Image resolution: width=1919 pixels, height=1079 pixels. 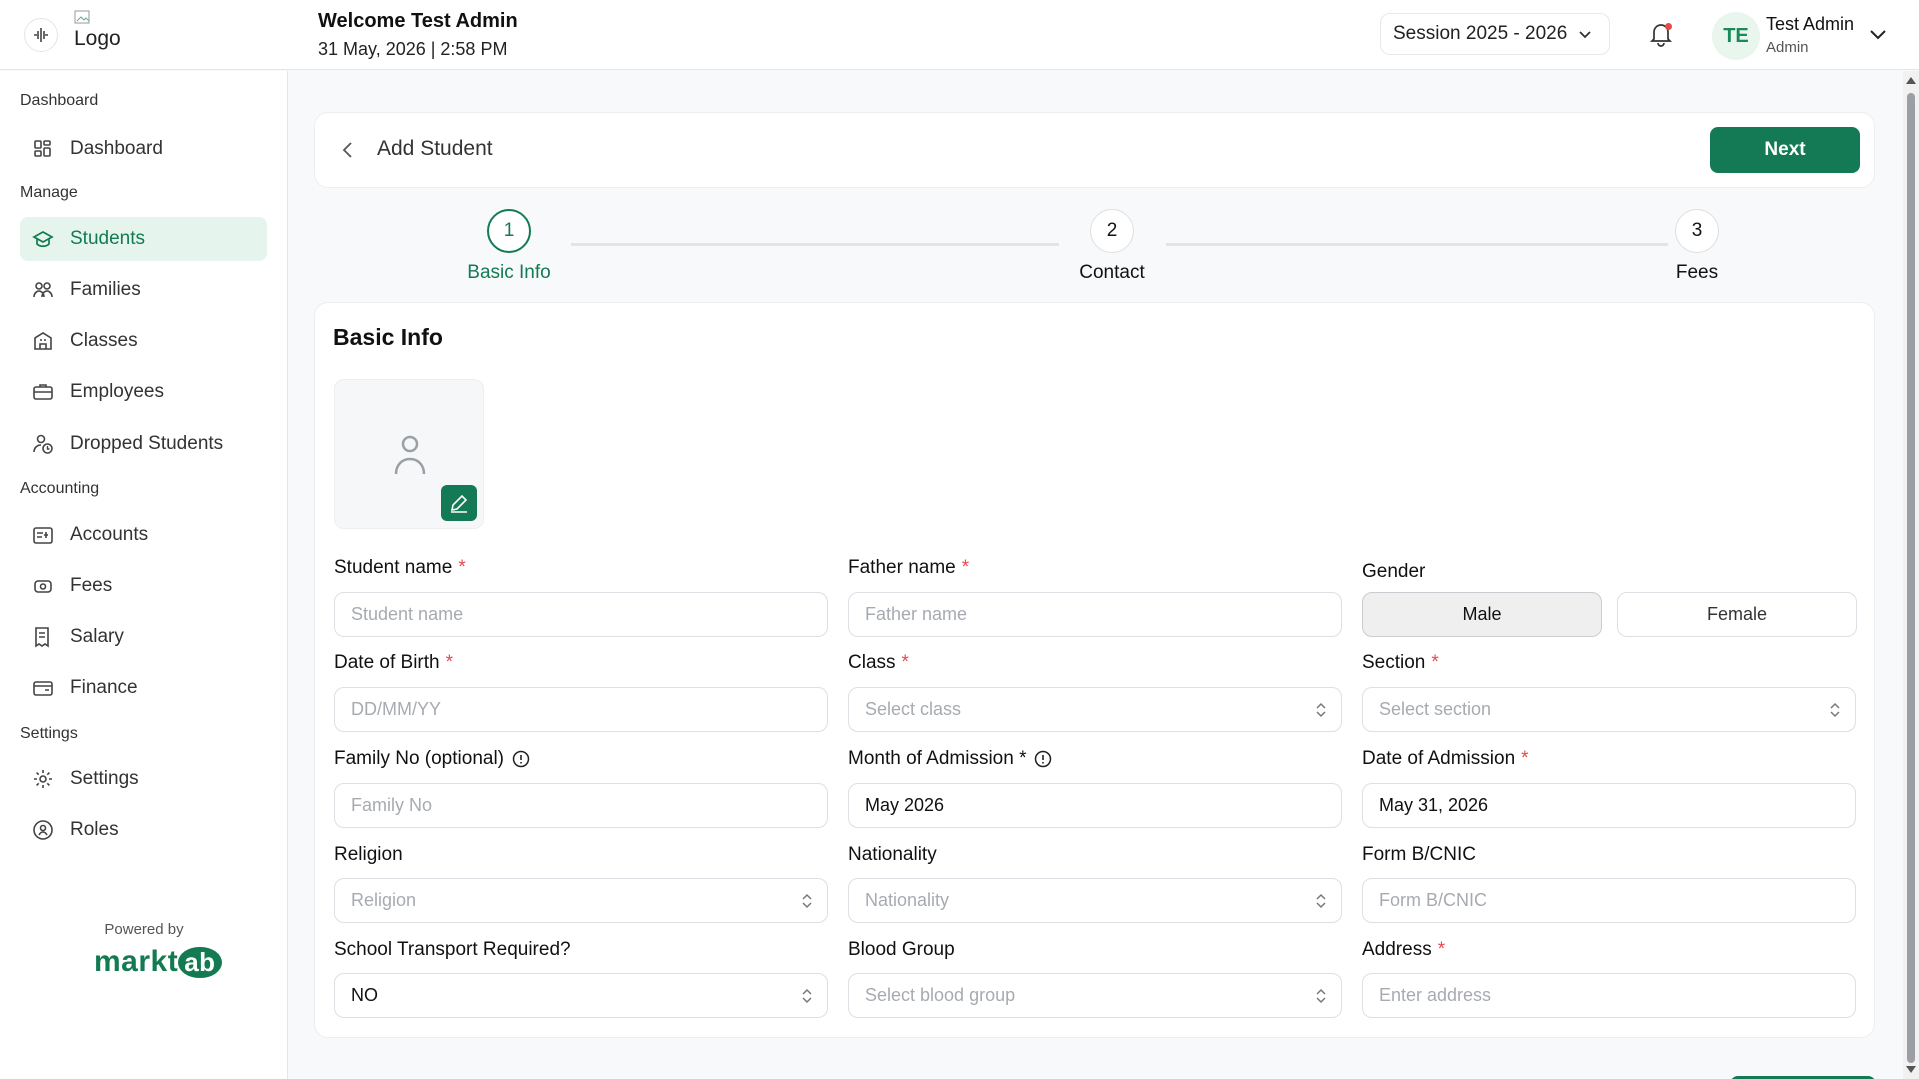 What do you see at coordinates (49, 733) in the screenshot?
I see `sidebar-section-settings: Settings` at bounding box center [49, 733].